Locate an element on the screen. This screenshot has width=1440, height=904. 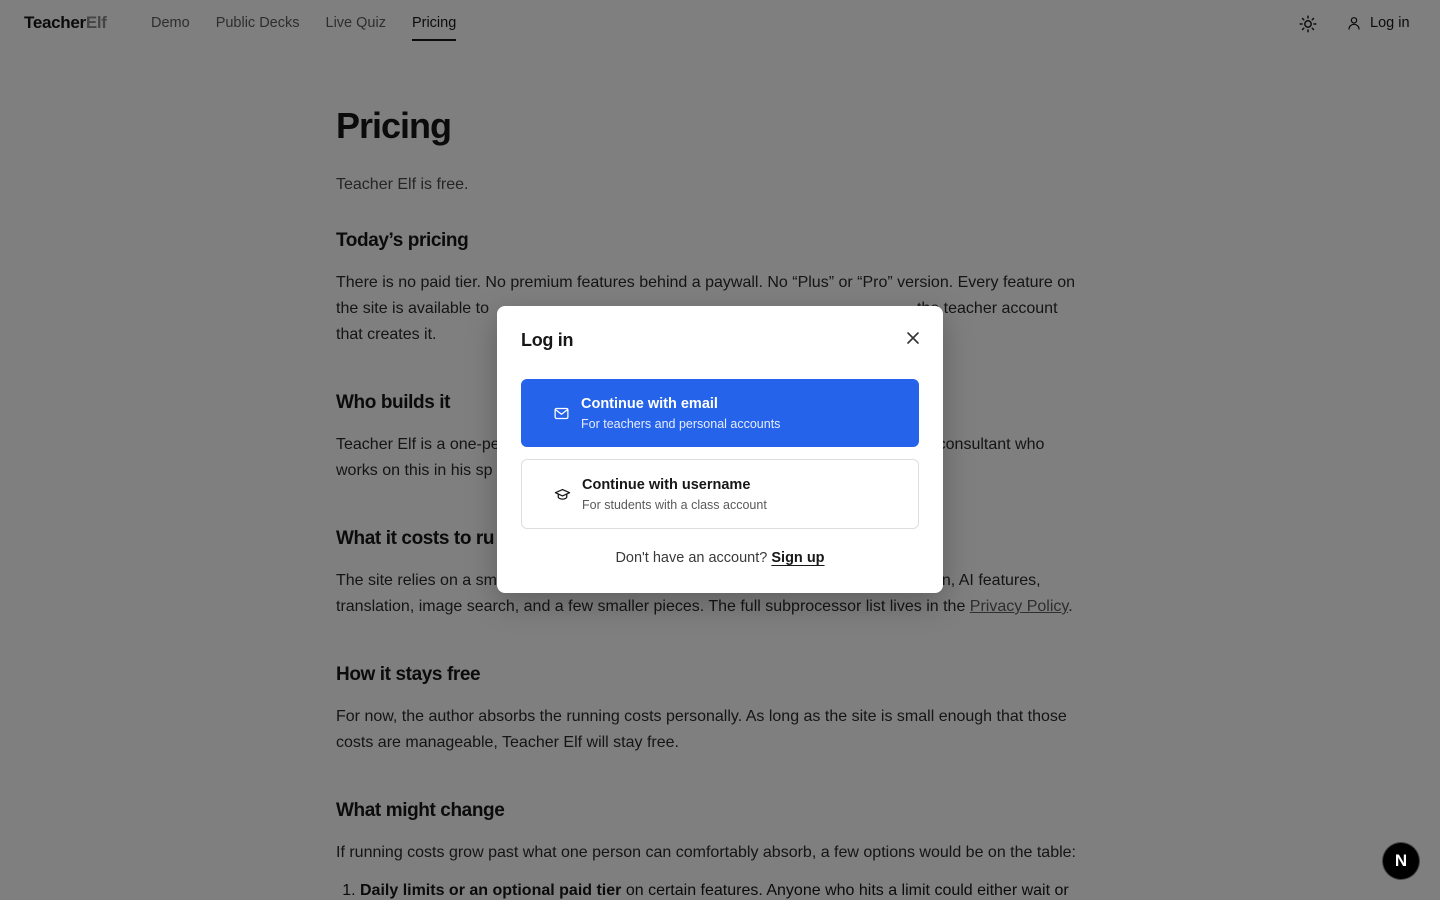
signup-prompt-text: Don't have an account? is located at coordinates (691, 558).